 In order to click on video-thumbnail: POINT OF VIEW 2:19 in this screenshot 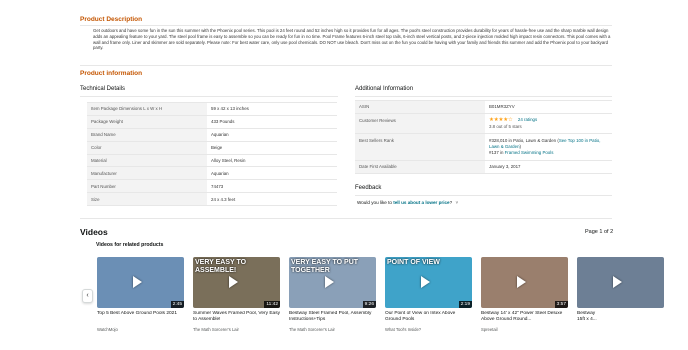, I will do `click(428, 282)`.